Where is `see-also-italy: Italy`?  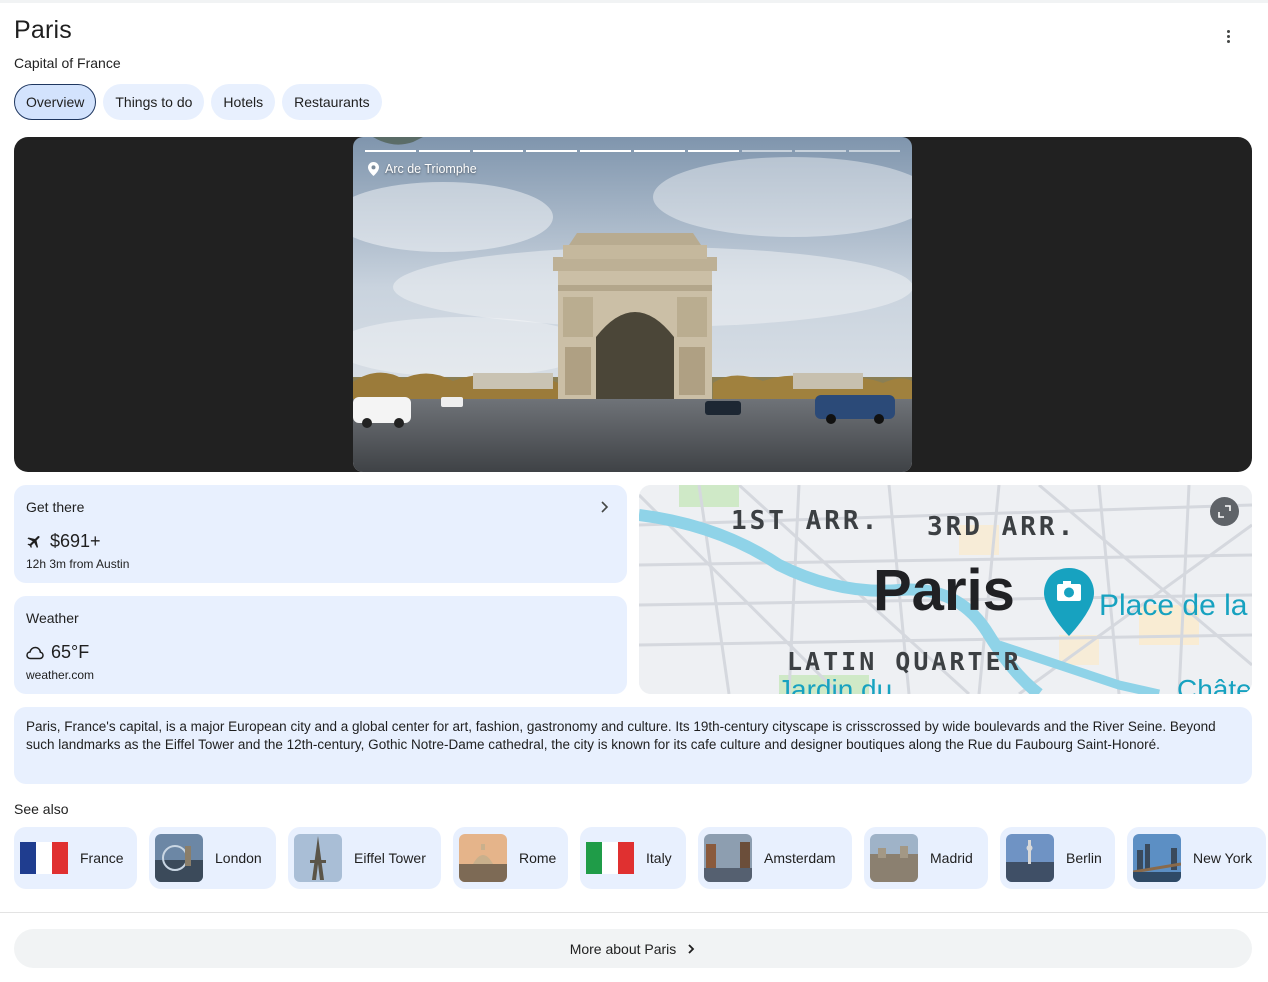
see-also-italy: Italy is located at coordinates (633, 858).